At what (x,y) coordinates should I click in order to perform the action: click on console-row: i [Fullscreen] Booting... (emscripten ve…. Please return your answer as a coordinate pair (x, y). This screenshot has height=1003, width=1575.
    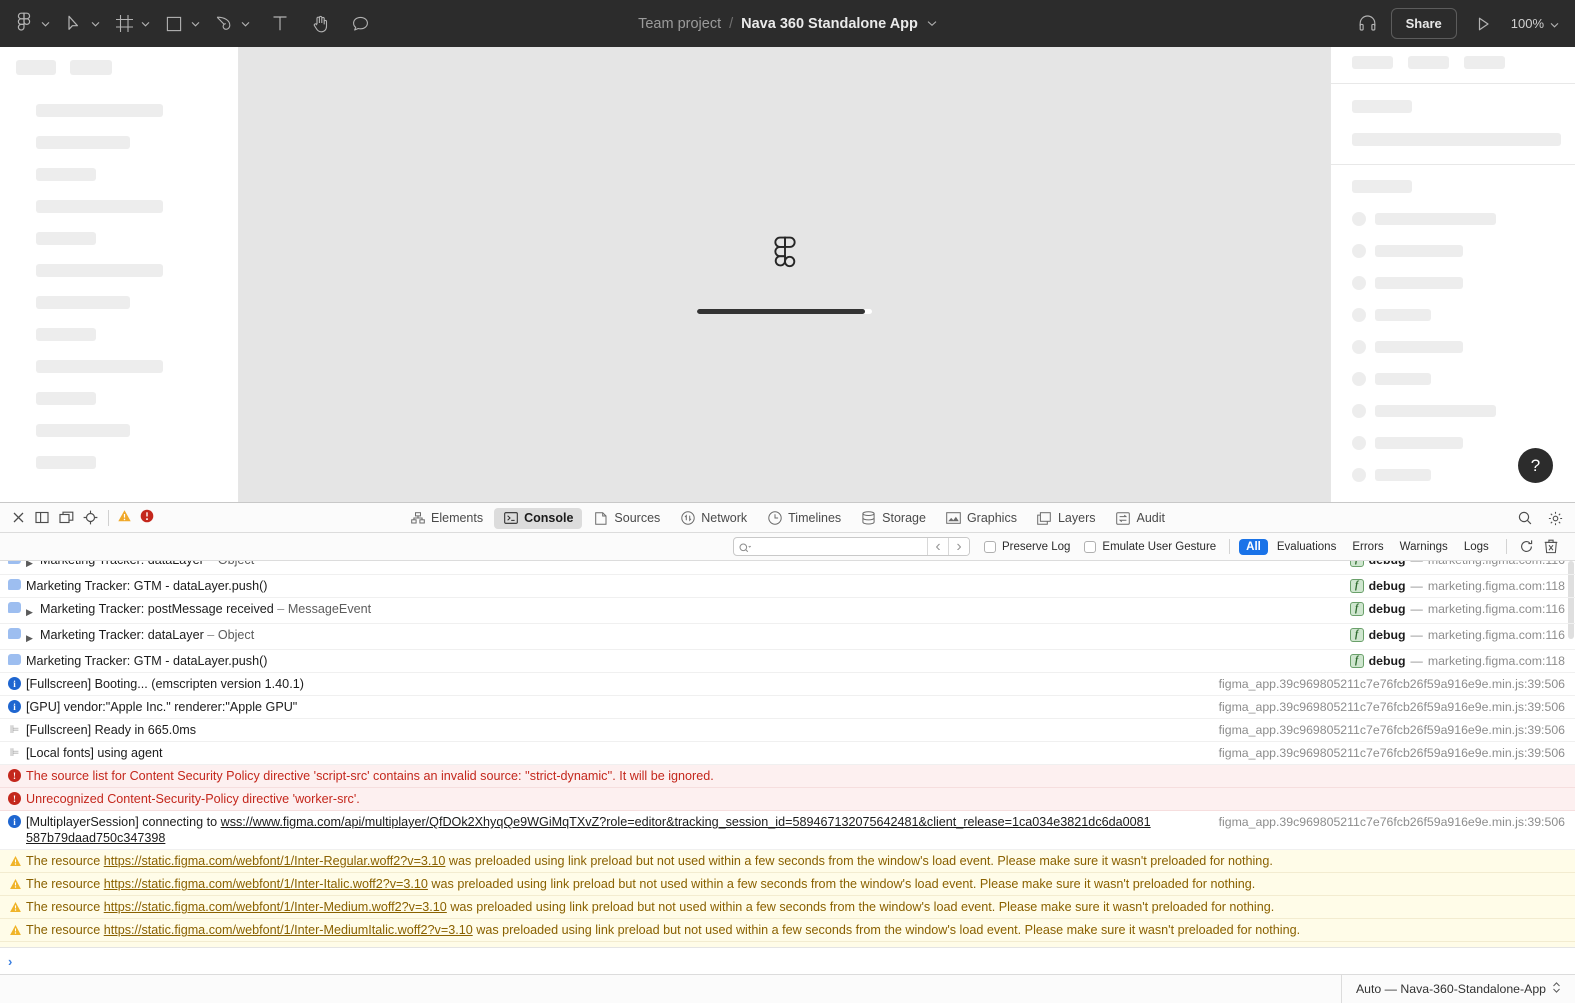
    Looking at the image, I should click on (787, 684).